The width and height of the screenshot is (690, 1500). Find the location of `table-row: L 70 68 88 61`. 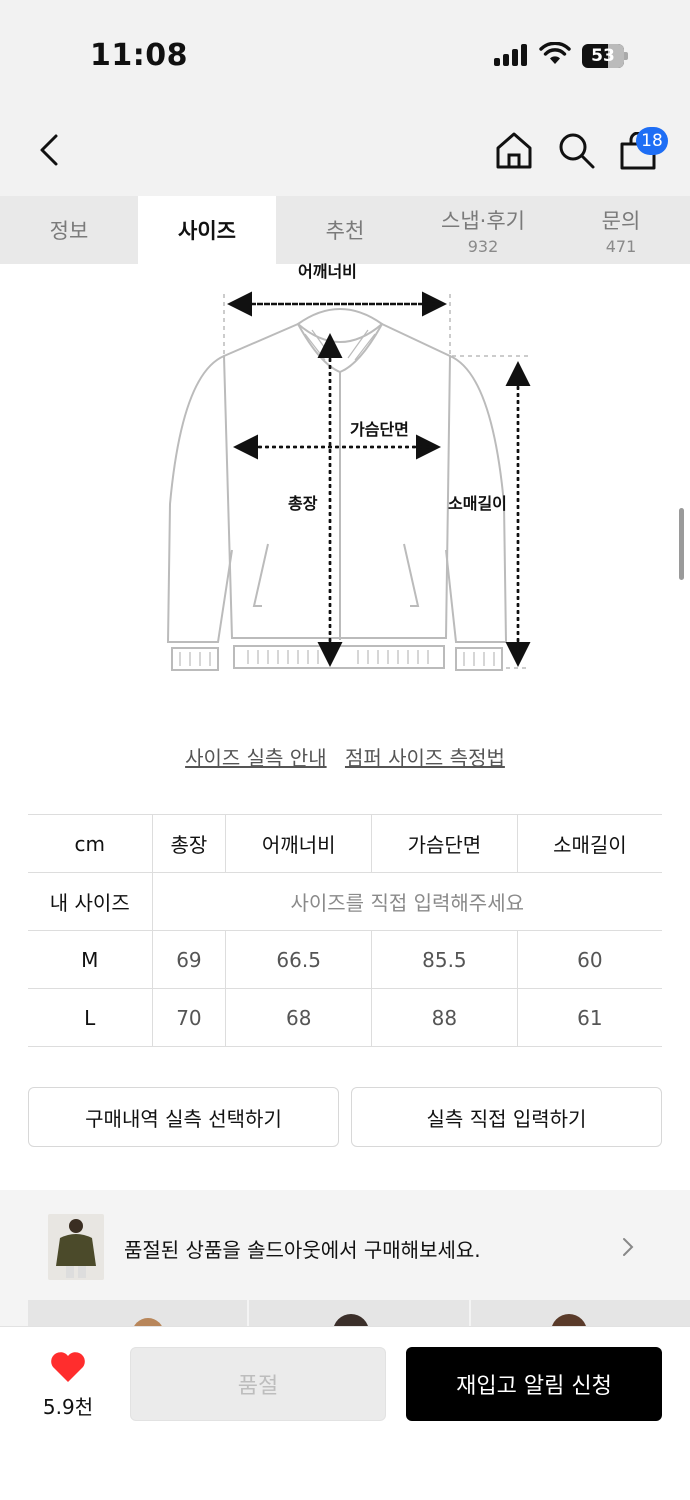

table-row: L 70 68 88 61 is located at coordinates (345, 1017).